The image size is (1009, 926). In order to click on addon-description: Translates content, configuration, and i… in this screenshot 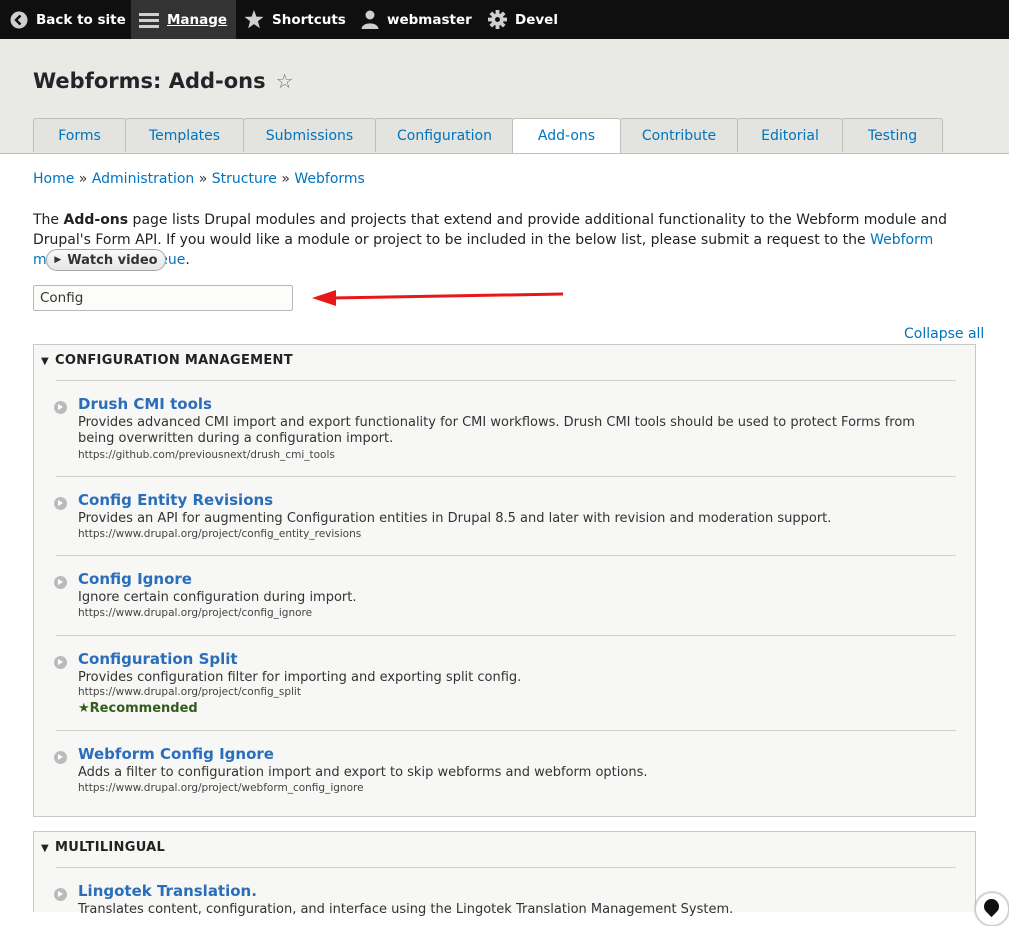, I will do `click(406, 909)`.